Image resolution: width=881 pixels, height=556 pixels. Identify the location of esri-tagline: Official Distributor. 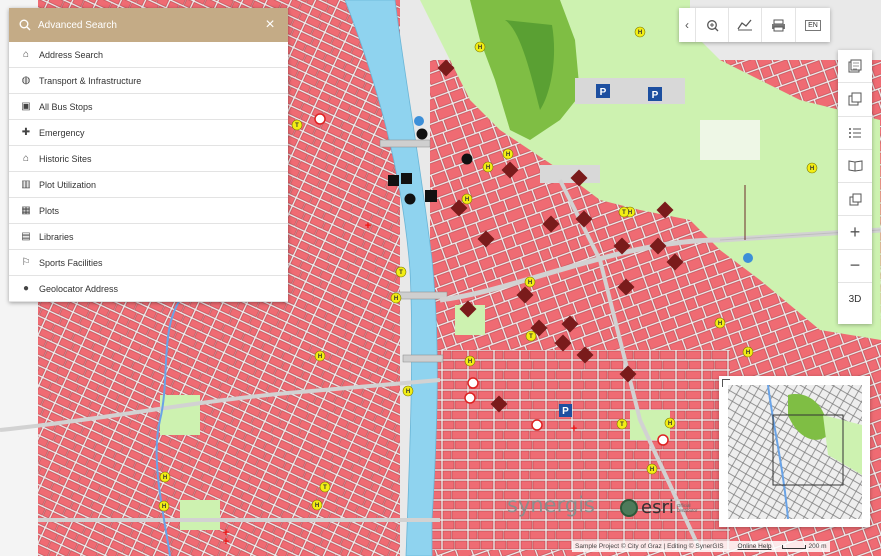
(687, 507).